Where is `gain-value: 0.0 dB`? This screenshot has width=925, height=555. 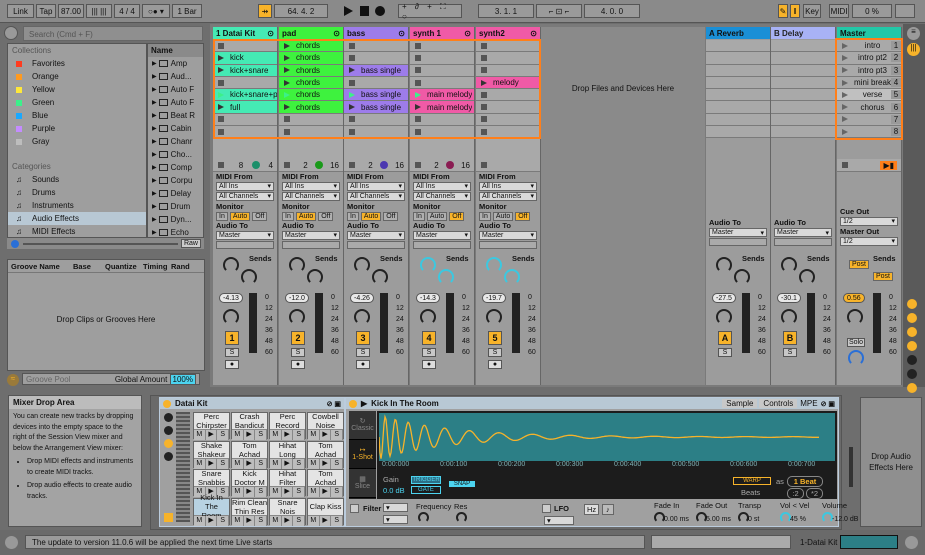 gain-value: 0.0 dB is located at coordinates (394, 490).